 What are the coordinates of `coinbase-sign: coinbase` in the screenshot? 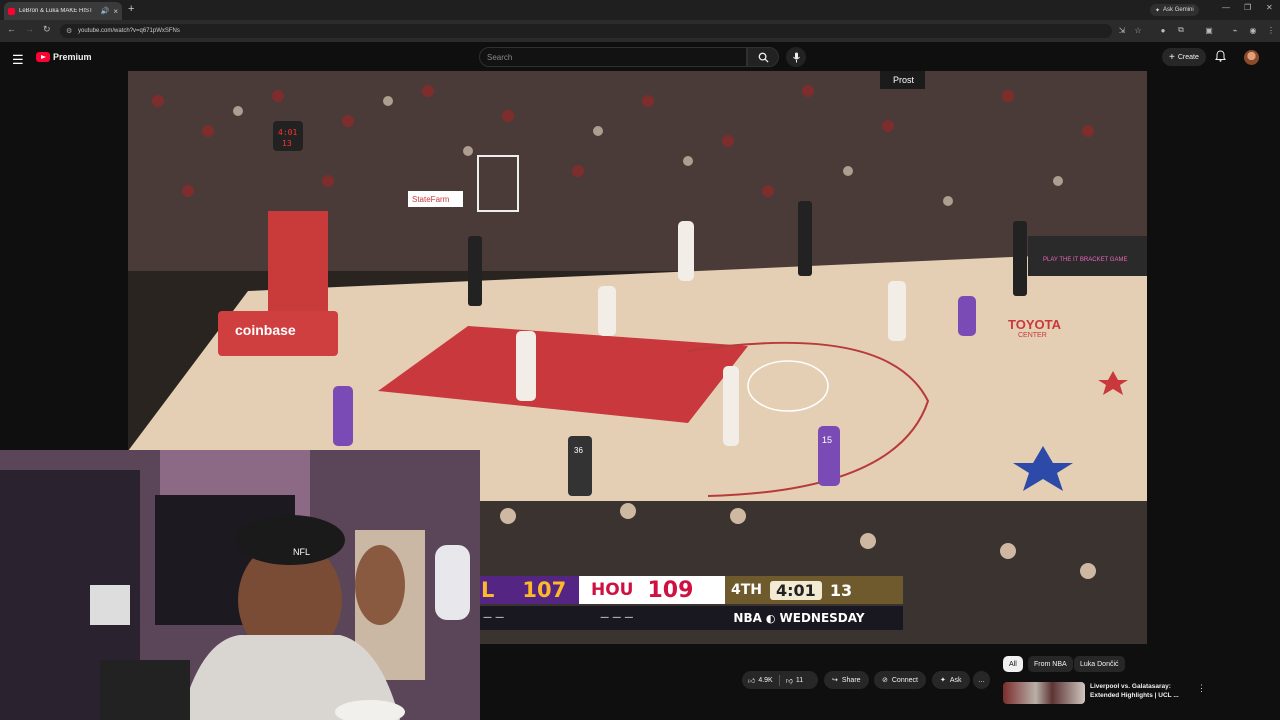 It's located at (265, 330).